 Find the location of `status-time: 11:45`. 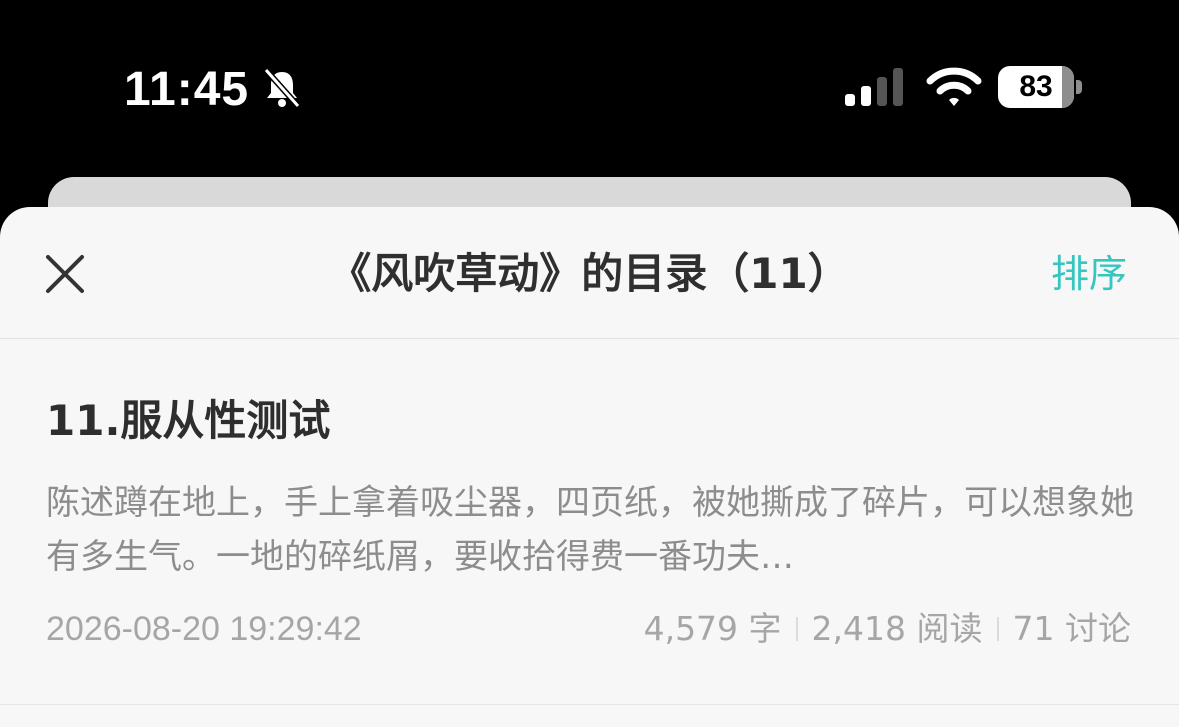

status-time: 11:45 is located at coordinates (187, 89).